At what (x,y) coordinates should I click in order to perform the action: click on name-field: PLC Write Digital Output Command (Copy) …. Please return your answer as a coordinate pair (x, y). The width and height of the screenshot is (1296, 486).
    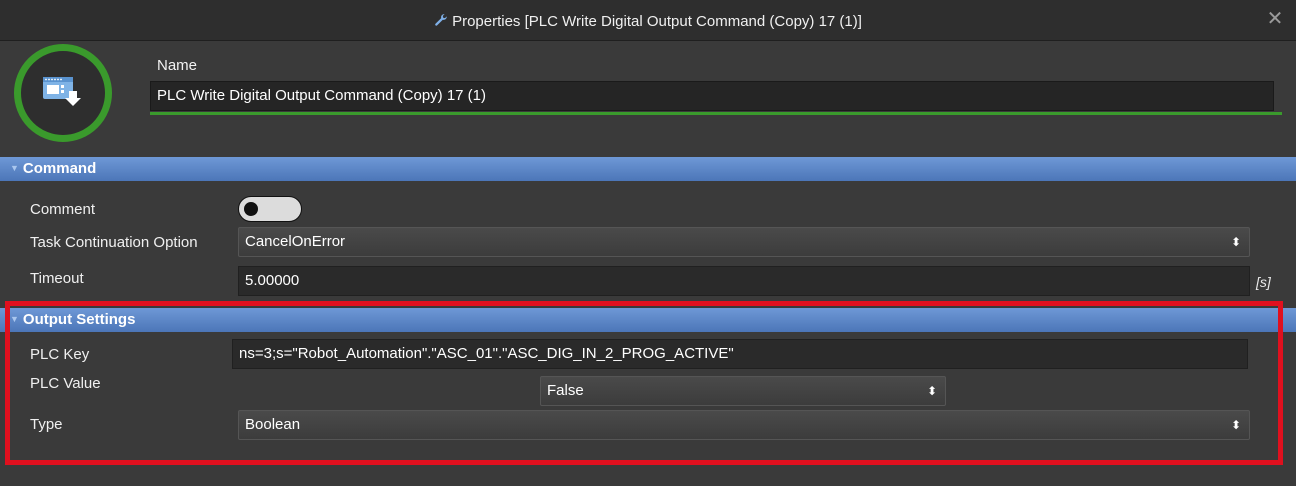
    Looking at the image, I should click on (712, 96).